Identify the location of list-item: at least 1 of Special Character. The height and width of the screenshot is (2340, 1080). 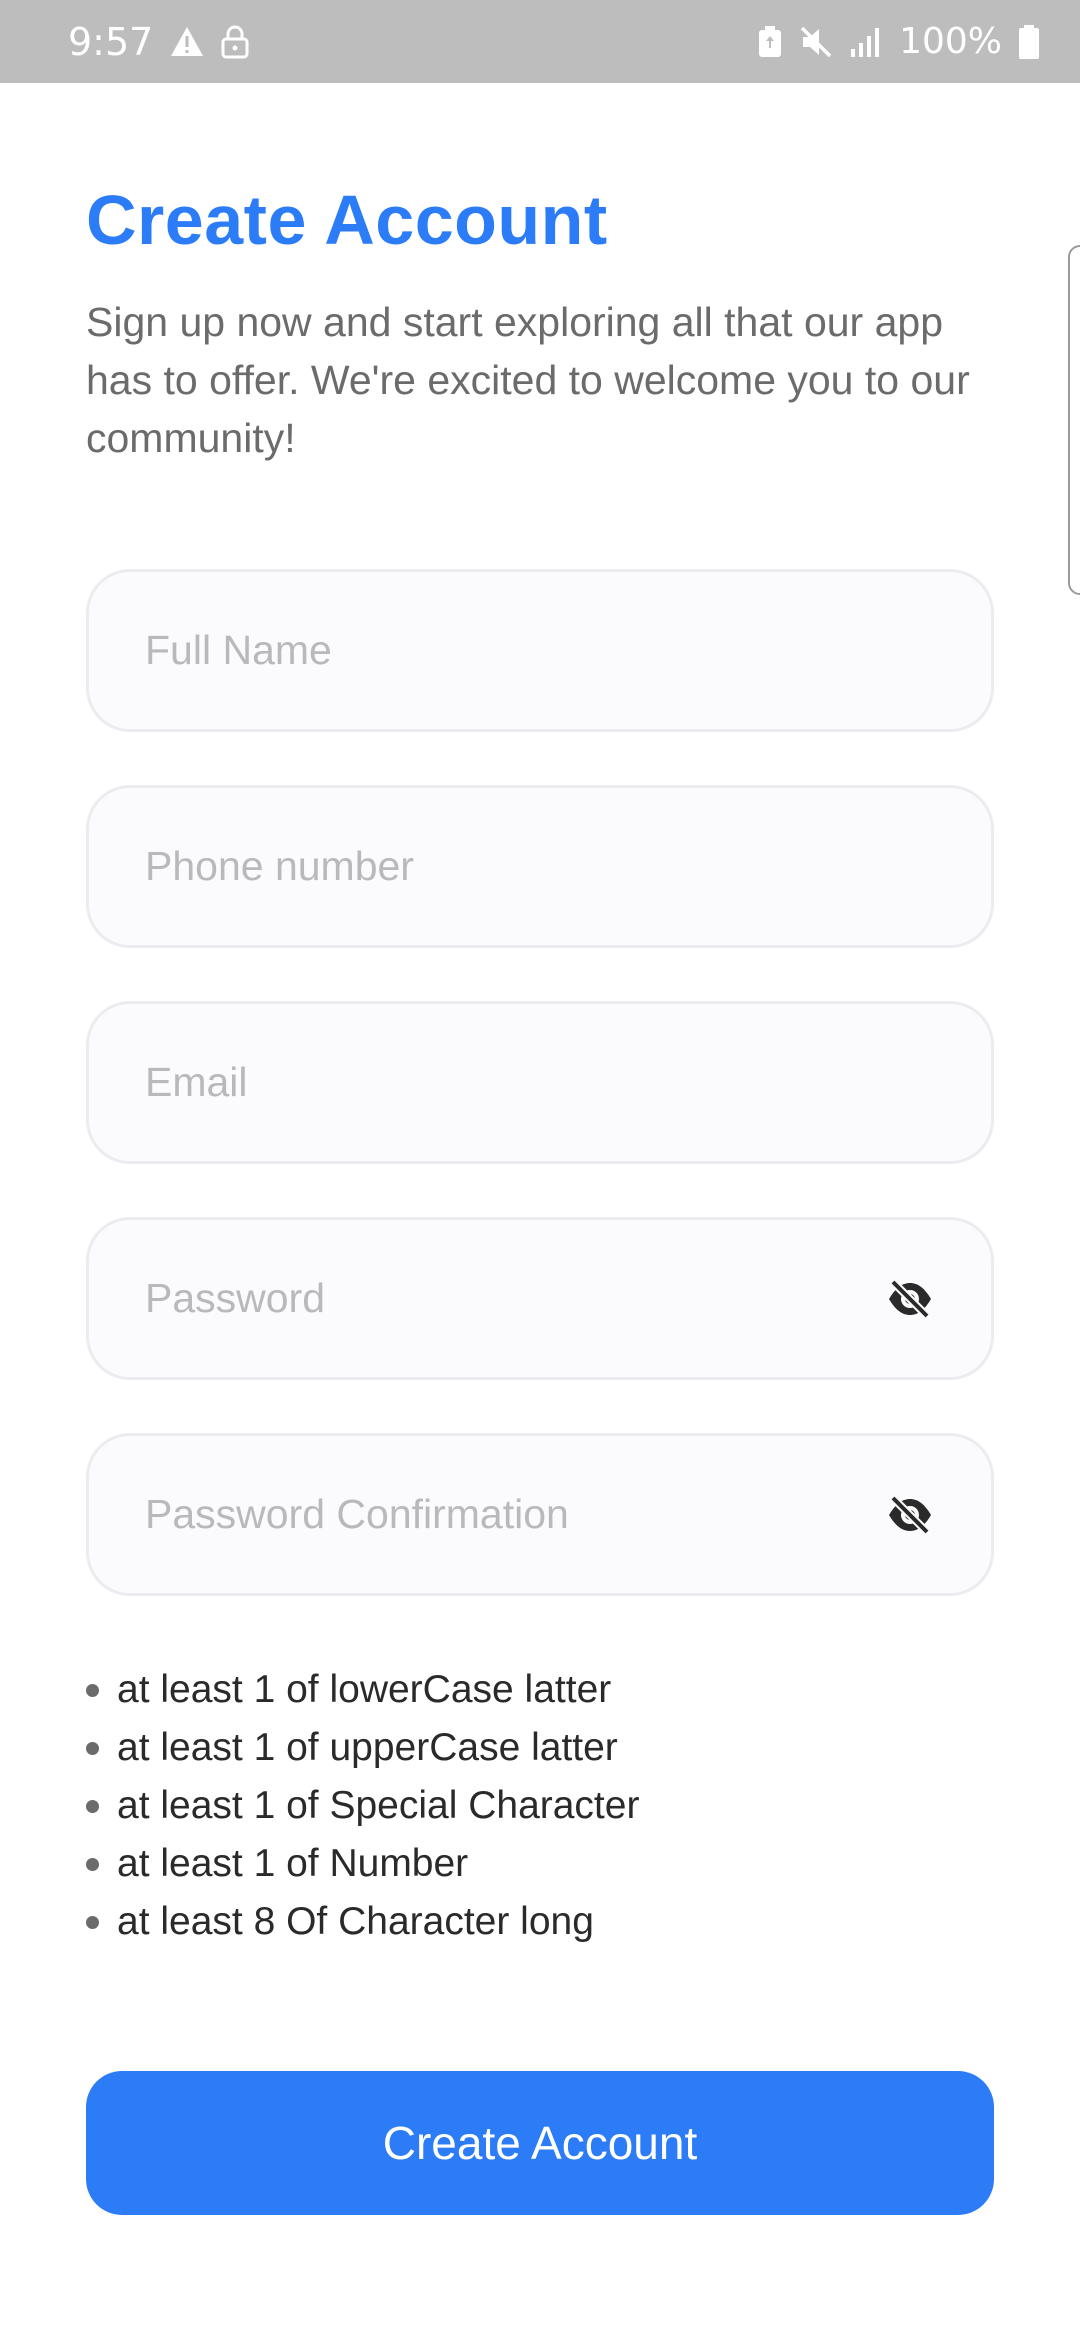
(540, 1806).